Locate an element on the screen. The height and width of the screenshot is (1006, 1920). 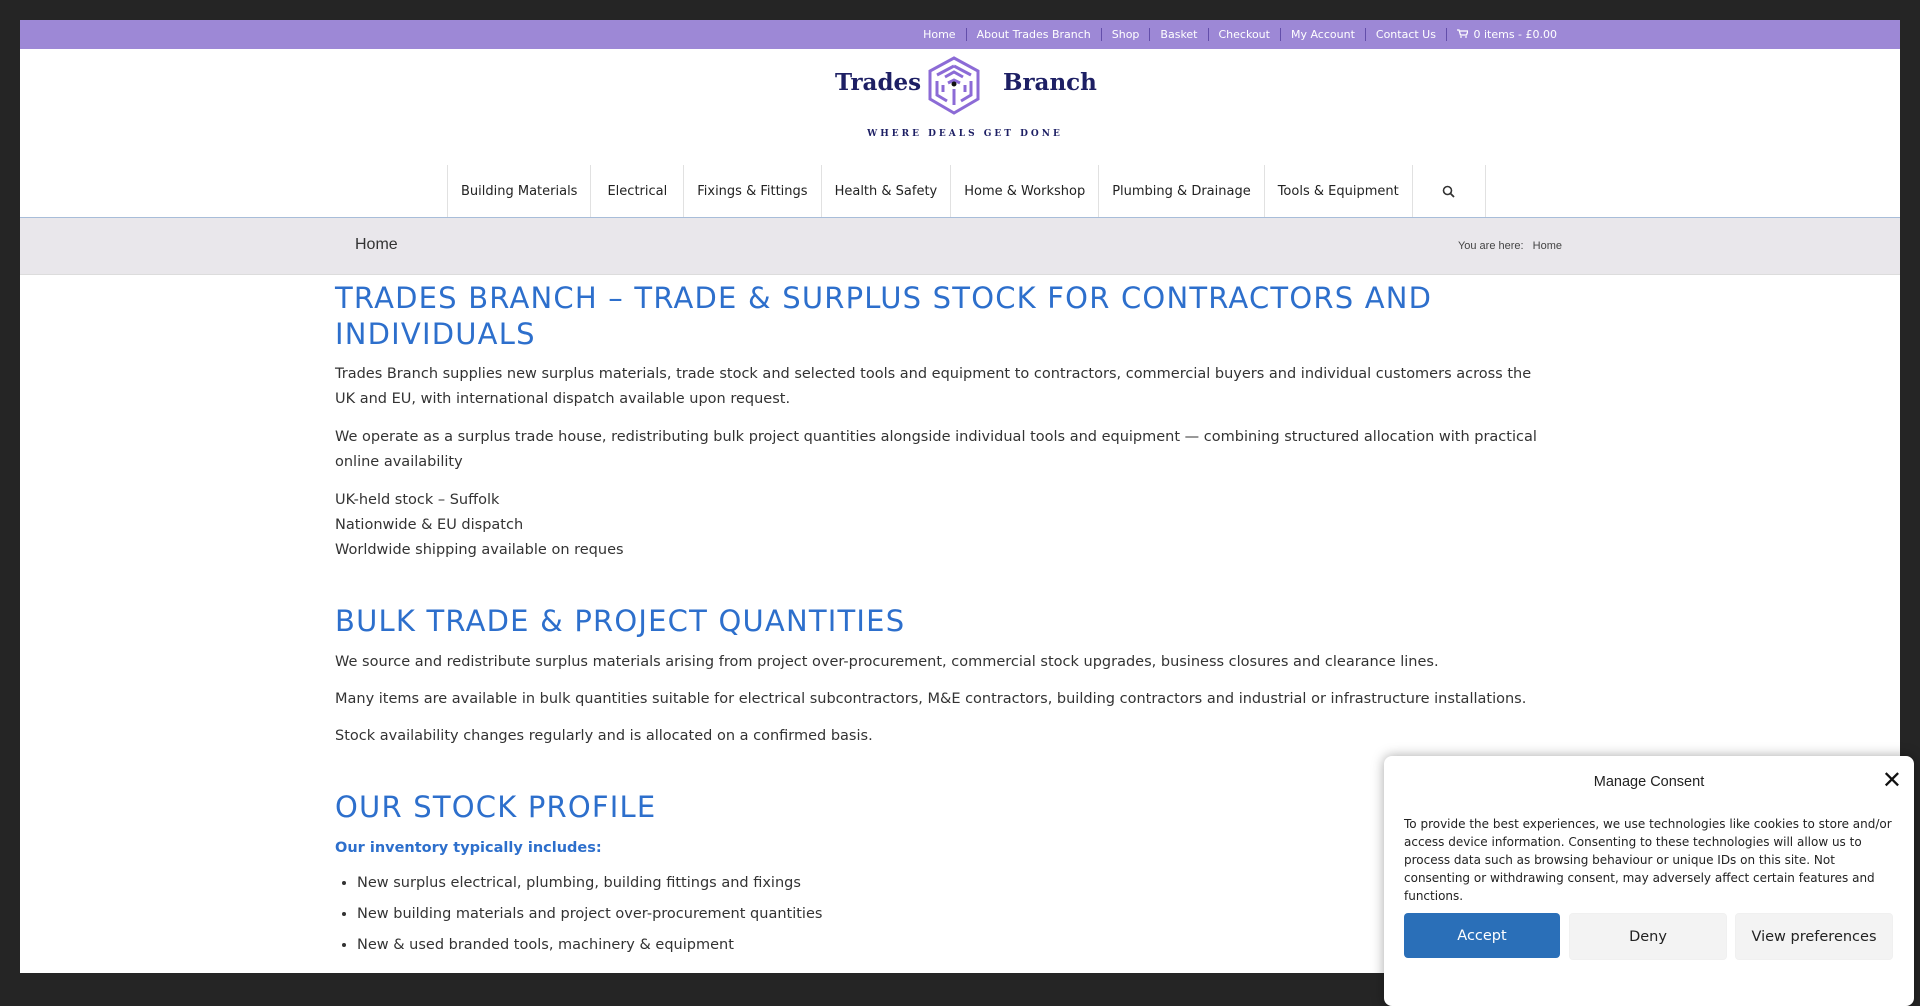
location-line: Nationwide & EU dispatch is located at coordinates (429, 525).